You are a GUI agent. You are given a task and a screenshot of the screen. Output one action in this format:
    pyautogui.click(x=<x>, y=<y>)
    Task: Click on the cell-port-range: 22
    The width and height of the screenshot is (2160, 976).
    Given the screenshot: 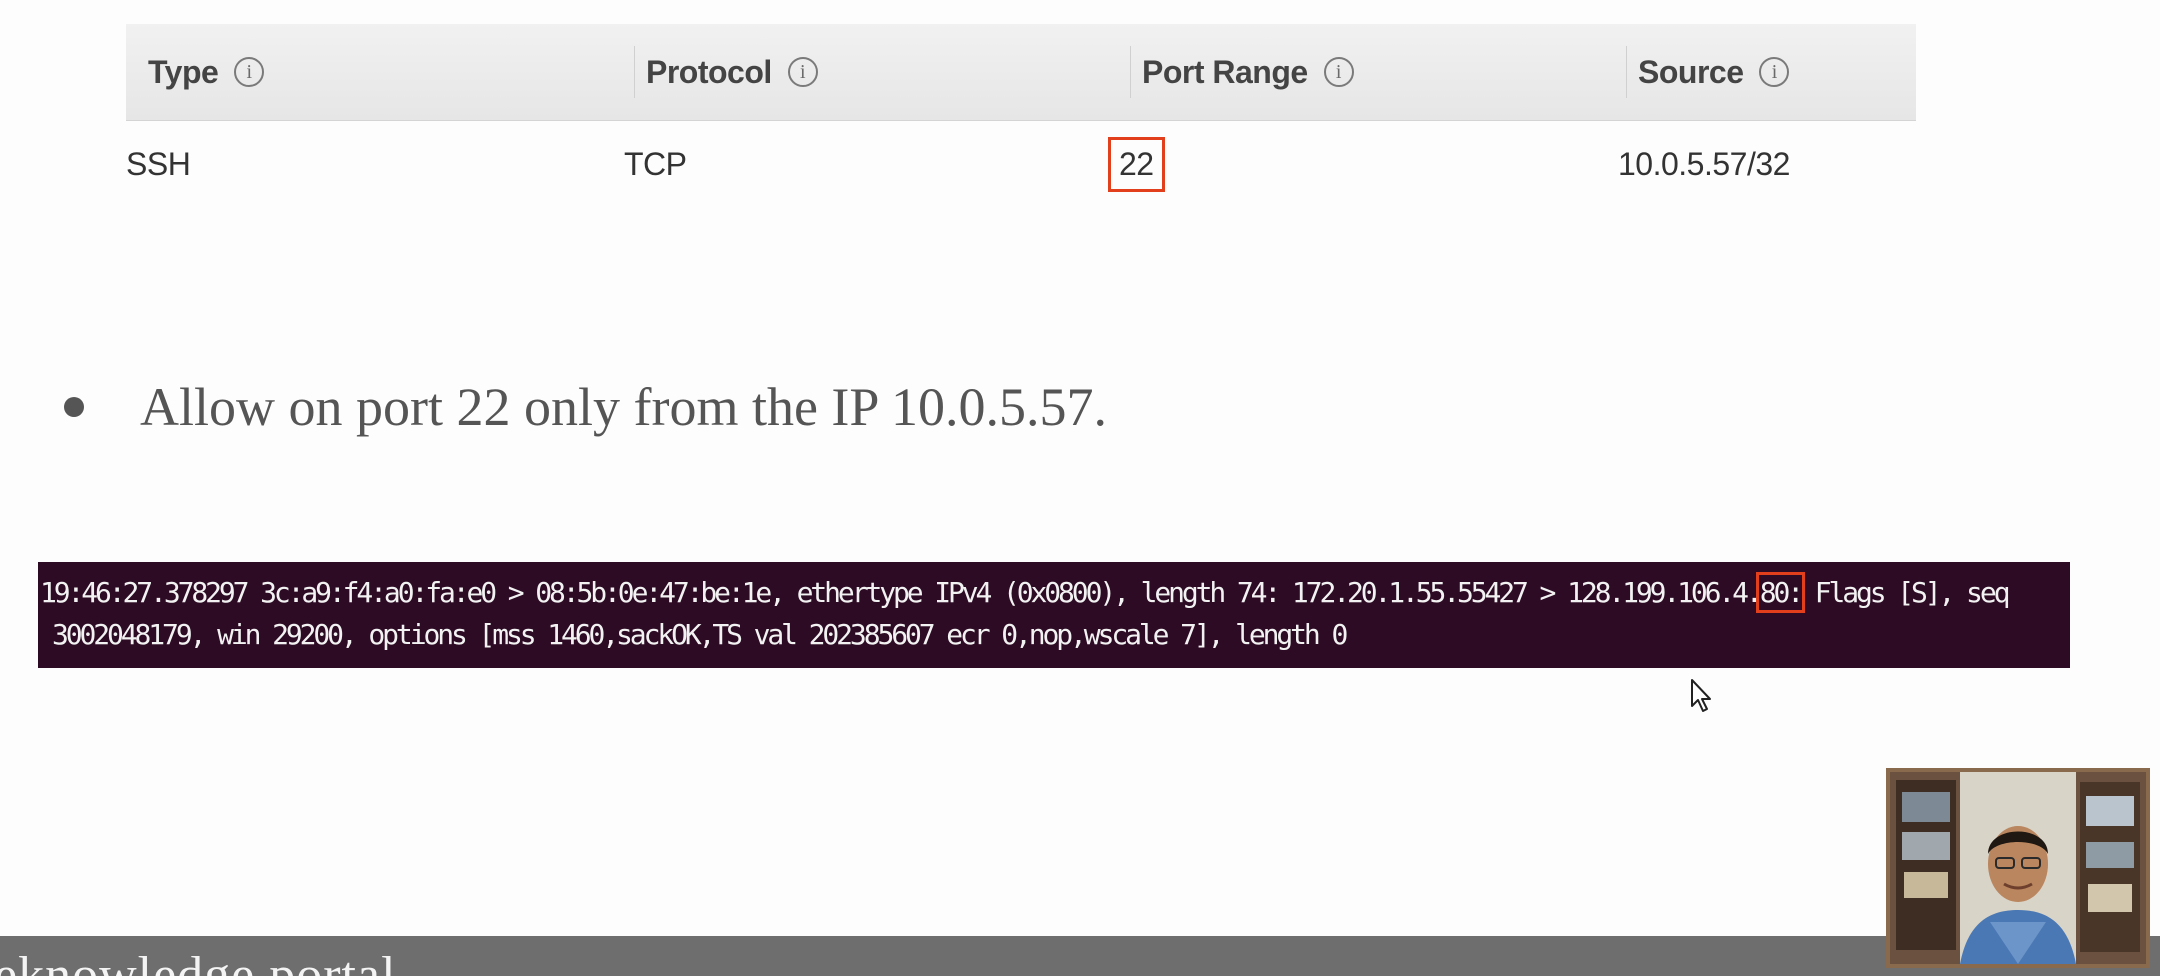 What is the action you would take?
    pyautogui.click(x=1136, y=164)
    